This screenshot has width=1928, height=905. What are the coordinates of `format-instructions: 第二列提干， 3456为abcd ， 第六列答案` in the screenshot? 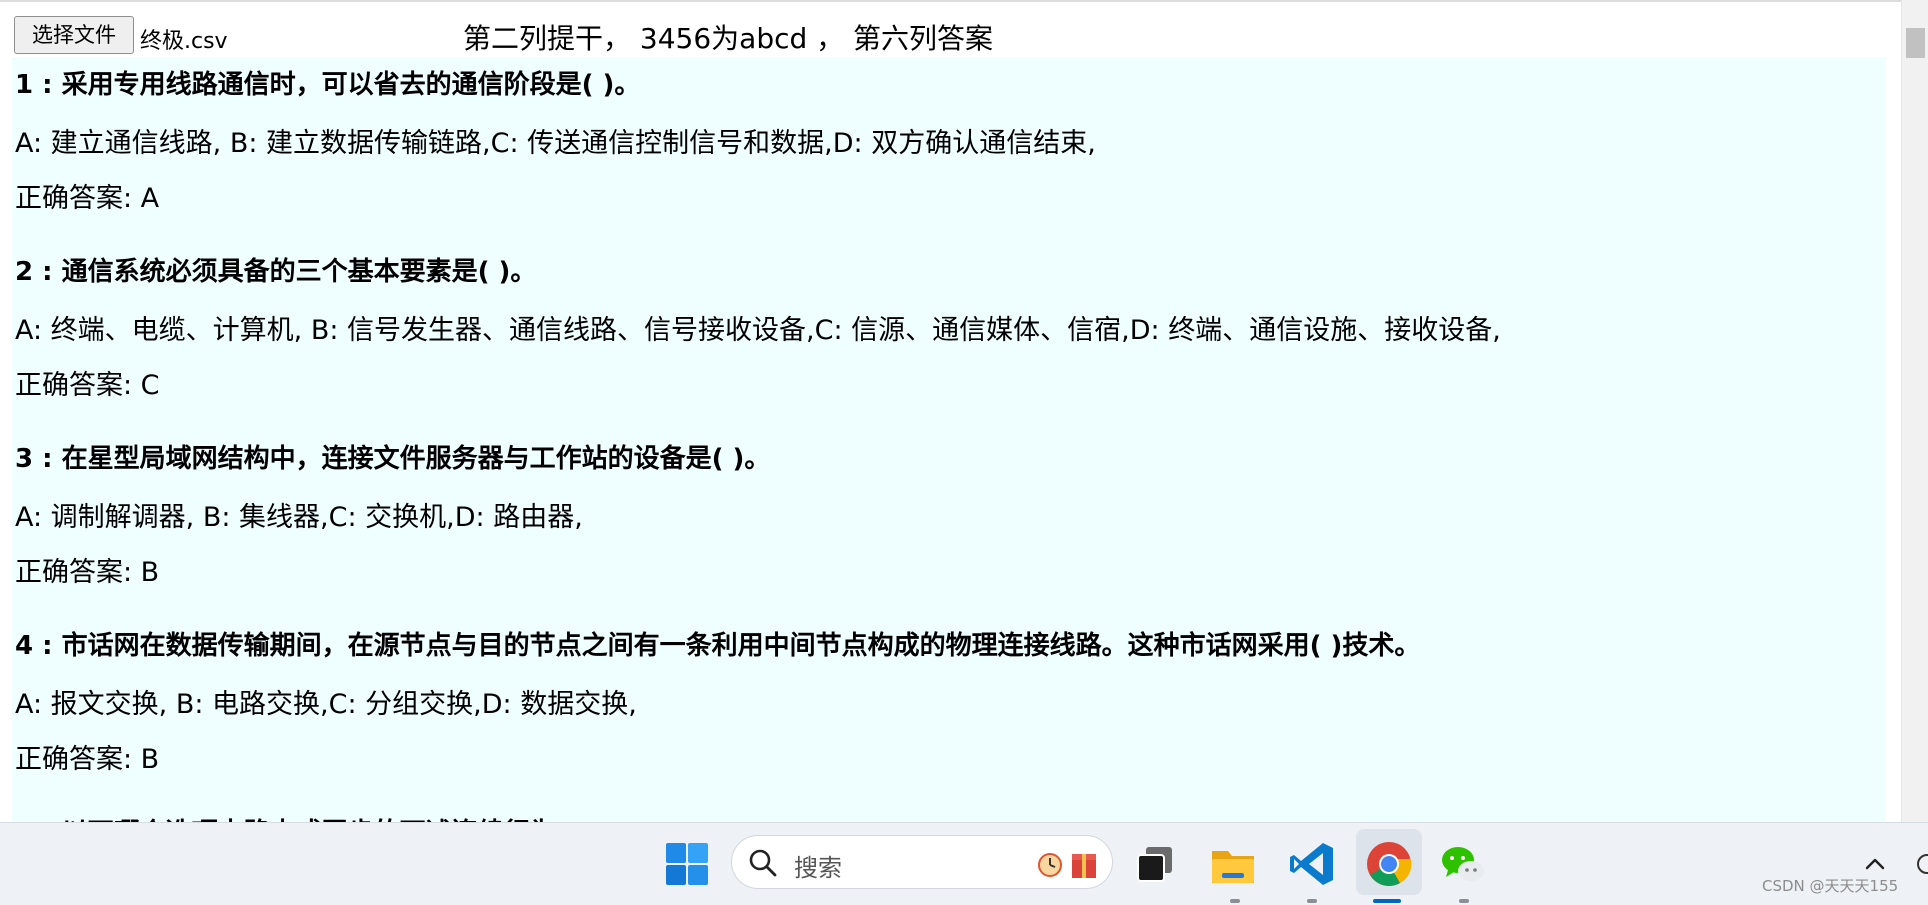 It's located at (728, 38).